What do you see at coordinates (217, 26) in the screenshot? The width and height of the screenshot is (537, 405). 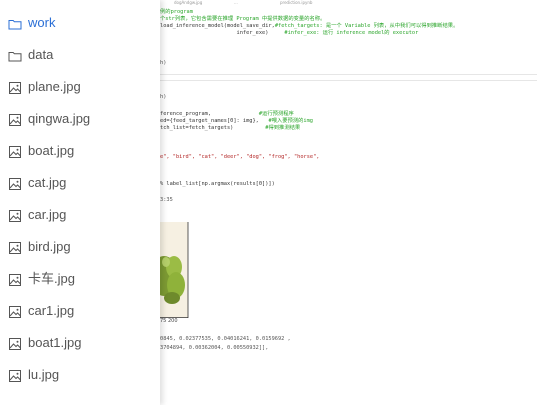 I see `code-text: load_inference_model(model_save_dir,` at bounding box center [217, 26].